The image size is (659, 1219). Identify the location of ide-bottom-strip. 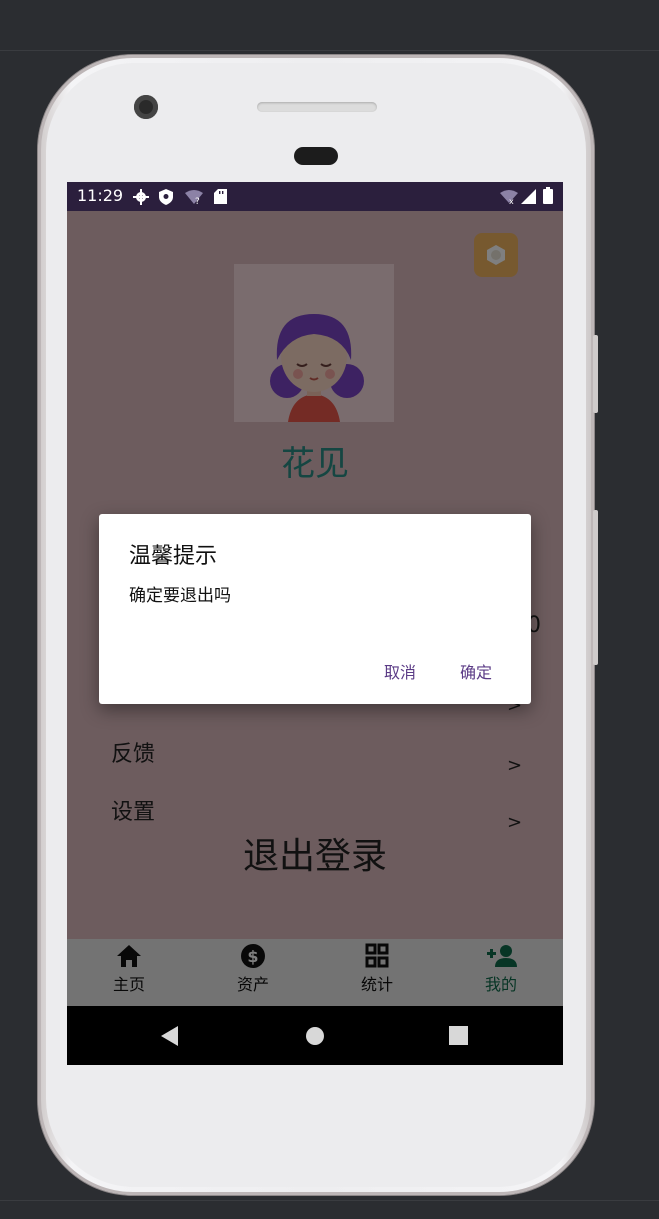
(329, 1209).